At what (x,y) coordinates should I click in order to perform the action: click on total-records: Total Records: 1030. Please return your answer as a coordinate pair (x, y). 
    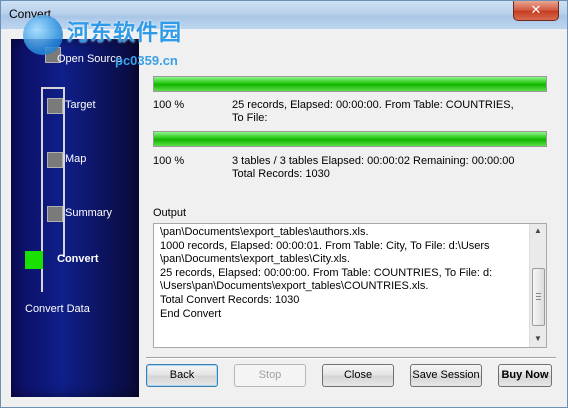
    Looking at the image, I should click on (281, 174).